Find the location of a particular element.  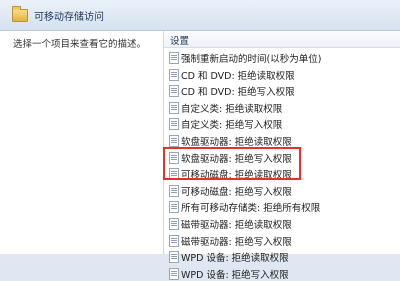

setting-label: WPD 设备: 拒绝读取权限 is located at coordinates (235, 259).